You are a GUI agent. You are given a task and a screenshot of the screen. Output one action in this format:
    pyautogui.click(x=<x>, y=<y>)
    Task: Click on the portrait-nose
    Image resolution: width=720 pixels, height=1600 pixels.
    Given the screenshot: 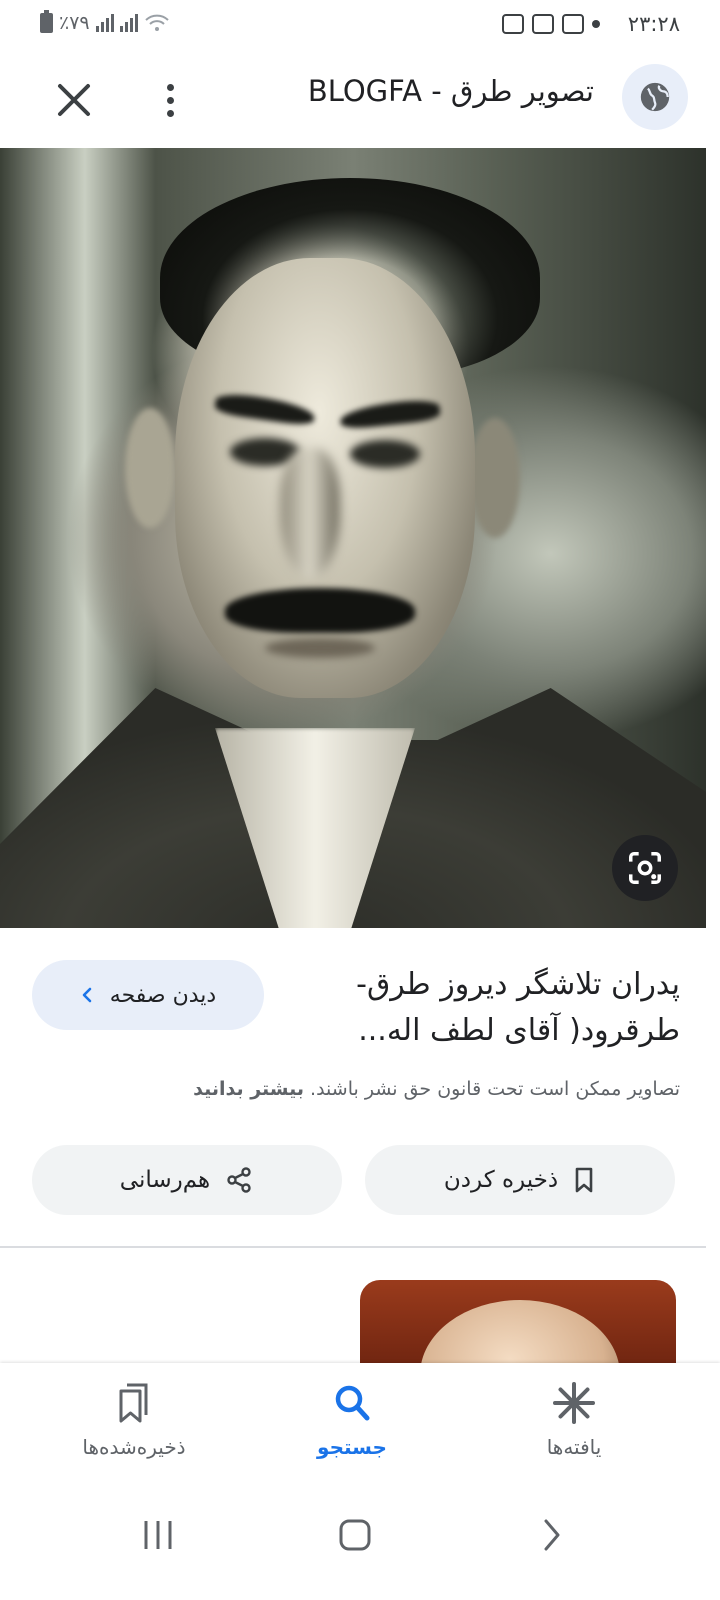 What is the action you would take?
    pyautogui.click(x=310, y=513)
    